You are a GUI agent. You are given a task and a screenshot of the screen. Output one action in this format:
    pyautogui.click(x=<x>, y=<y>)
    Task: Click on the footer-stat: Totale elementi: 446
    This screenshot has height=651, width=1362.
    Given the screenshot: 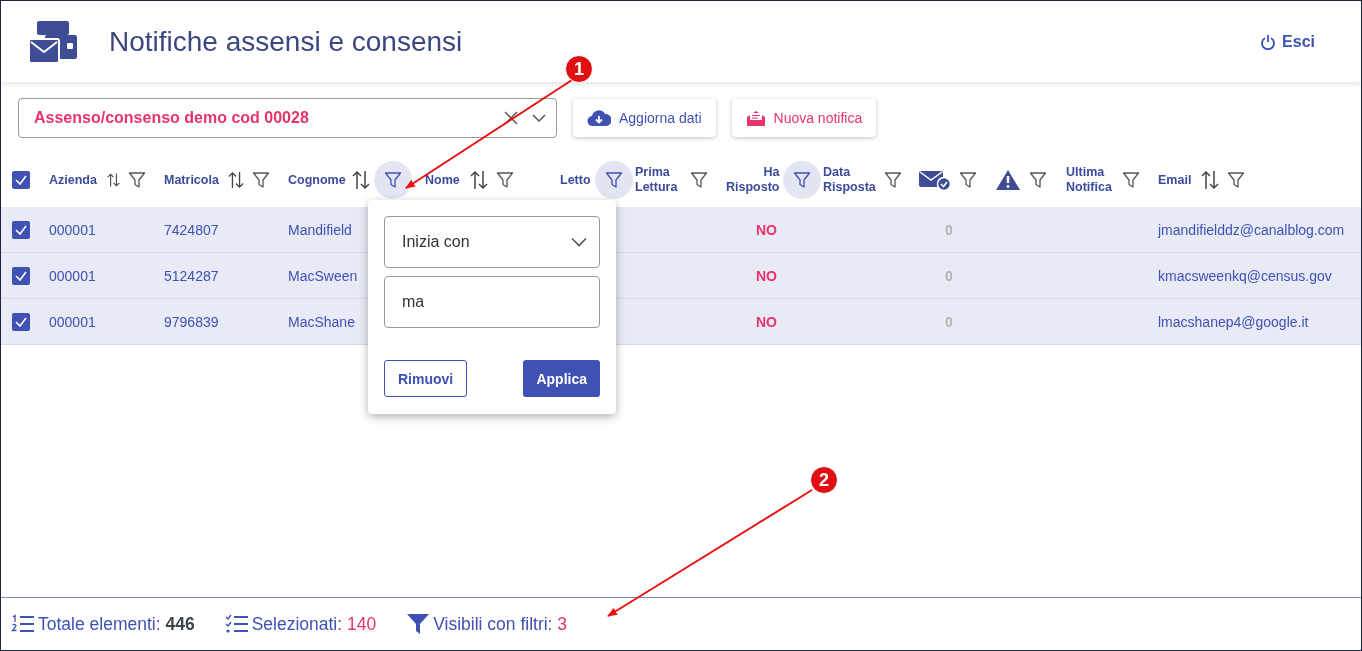 What is the action you would take?
    pyautogui.click(x=116, y=624)
    